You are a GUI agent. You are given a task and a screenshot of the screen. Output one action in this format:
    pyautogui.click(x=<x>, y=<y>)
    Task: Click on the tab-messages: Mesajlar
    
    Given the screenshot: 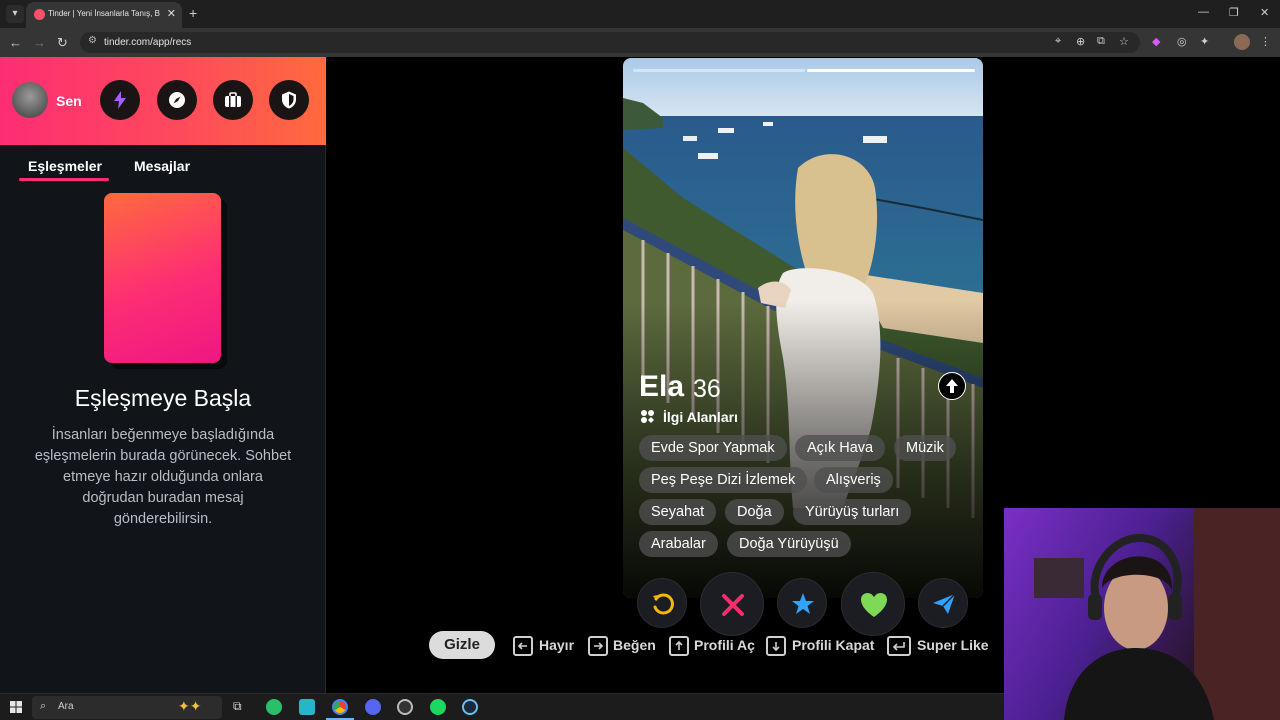 What is the action you would take?
    pyautogui.click(x=162, y=166)
    